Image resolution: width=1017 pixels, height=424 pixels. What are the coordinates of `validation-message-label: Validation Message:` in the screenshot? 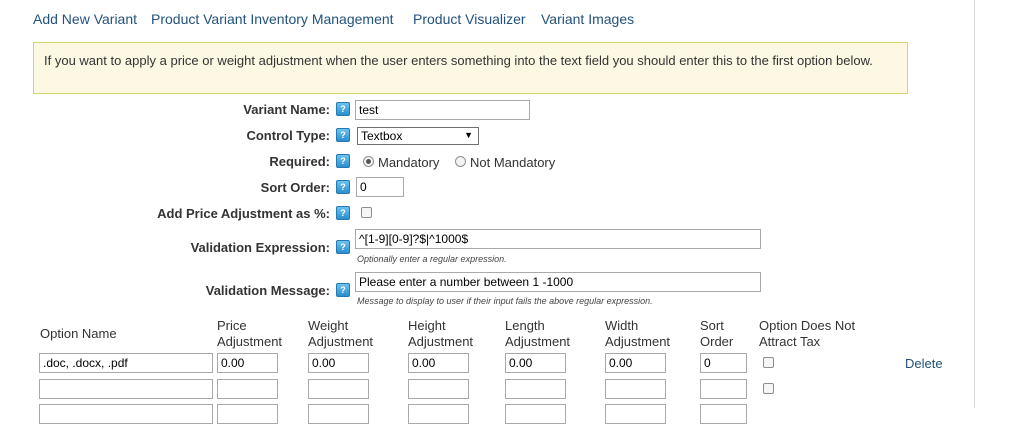 It's located at (267, 290).